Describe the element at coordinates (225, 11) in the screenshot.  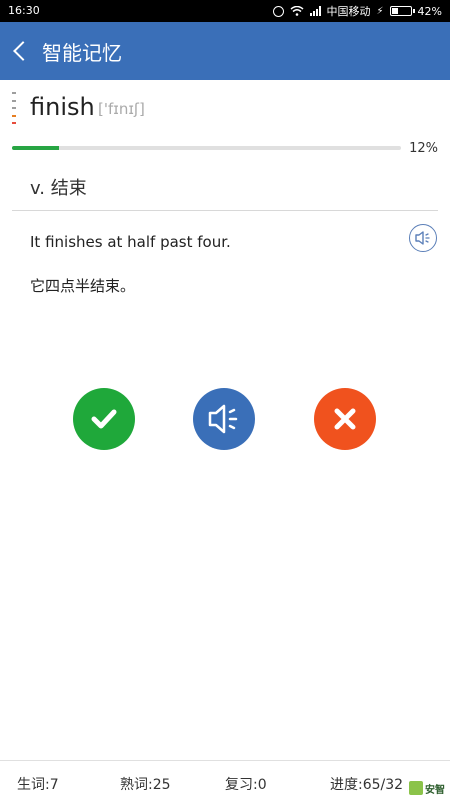
I see `status-bar: 16:30 中国移动 ⚡ 42%` at that location.